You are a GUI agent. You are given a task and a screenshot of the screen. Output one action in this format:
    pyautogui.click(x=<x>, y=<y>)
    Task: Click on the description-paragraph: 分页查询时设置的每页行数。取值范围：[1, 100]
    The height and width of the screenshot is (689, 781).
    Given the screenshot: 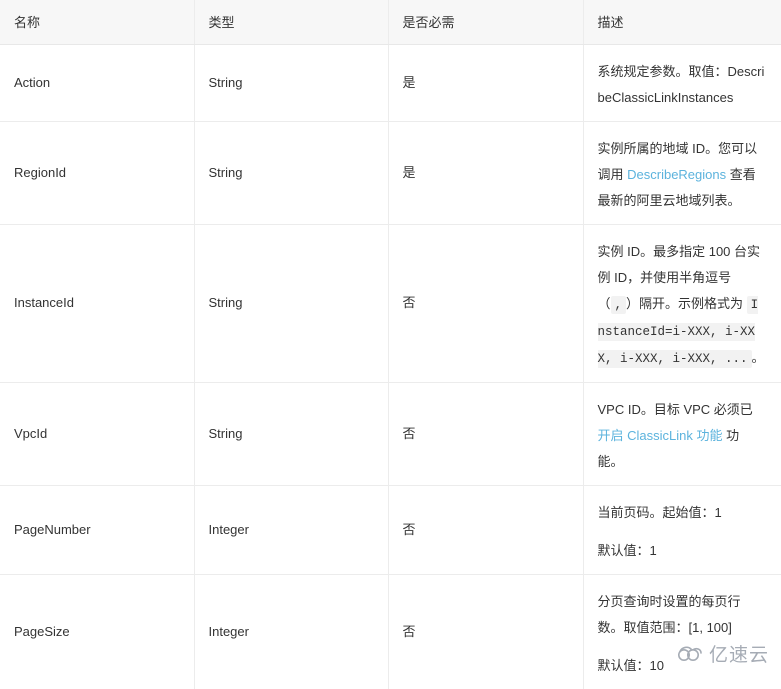 What is the action you would take?
    pyautogui.click(x=669, y=614)
    